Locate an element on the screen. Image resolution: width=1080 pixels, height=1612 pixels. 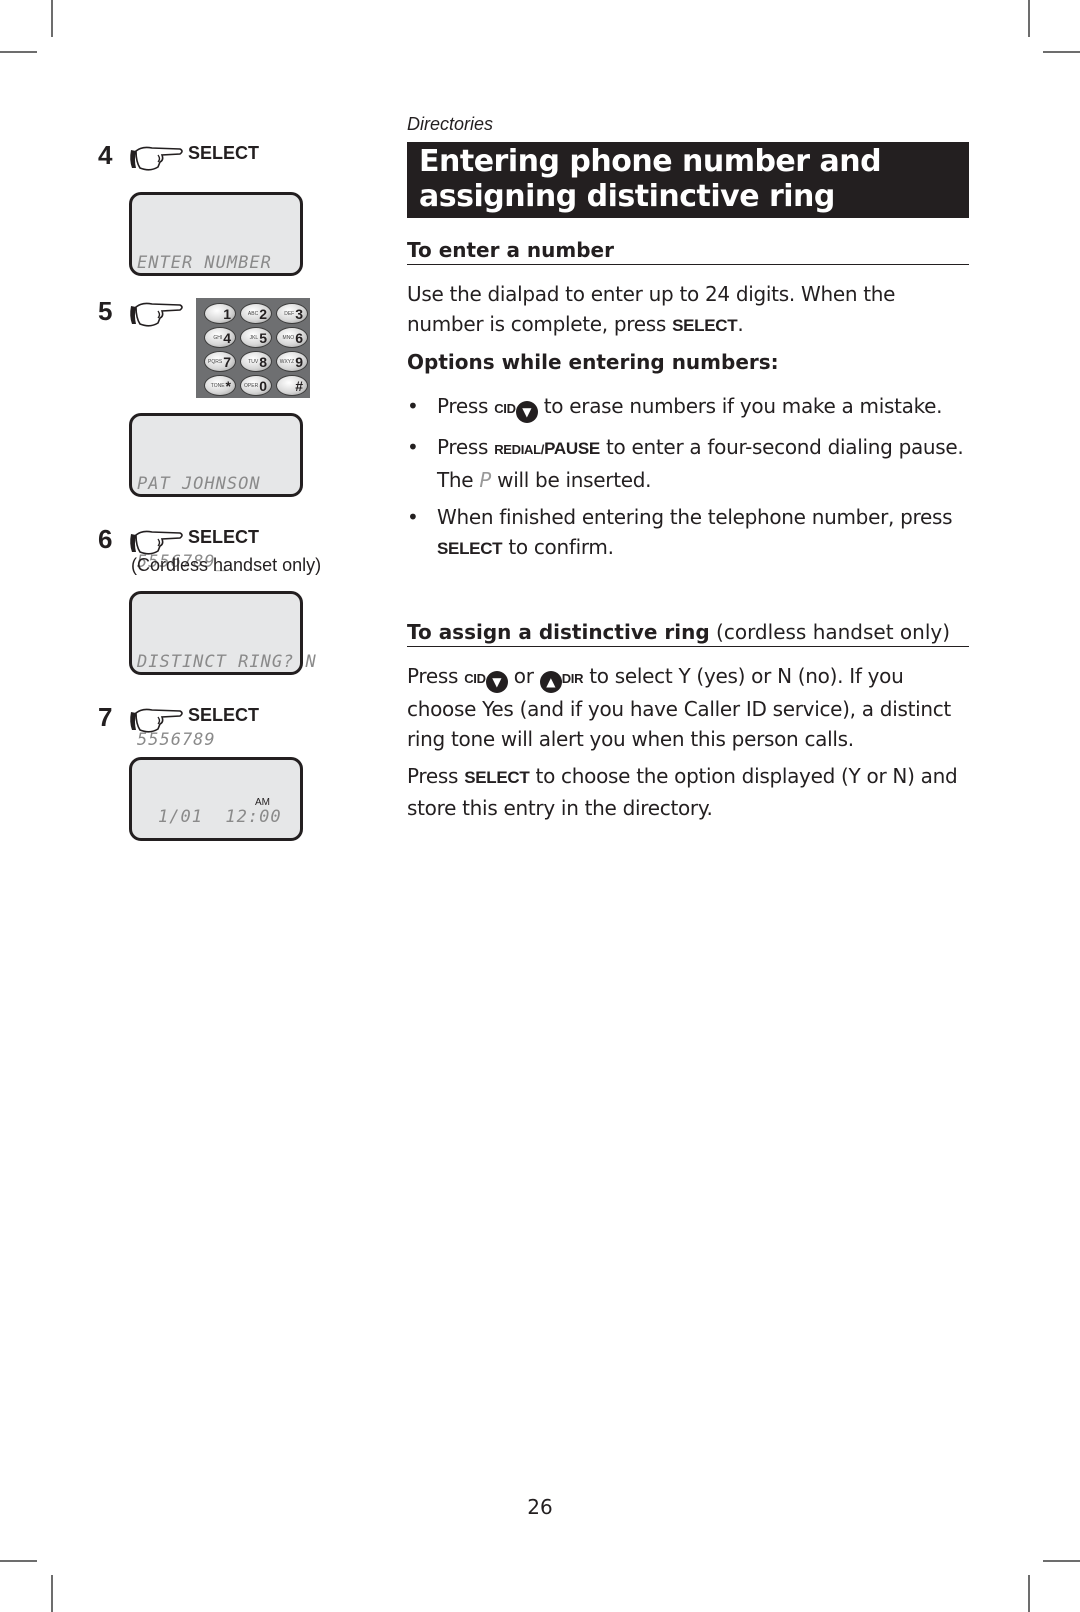
pause-glyph-icon: P is located at coordinates (485, 480).